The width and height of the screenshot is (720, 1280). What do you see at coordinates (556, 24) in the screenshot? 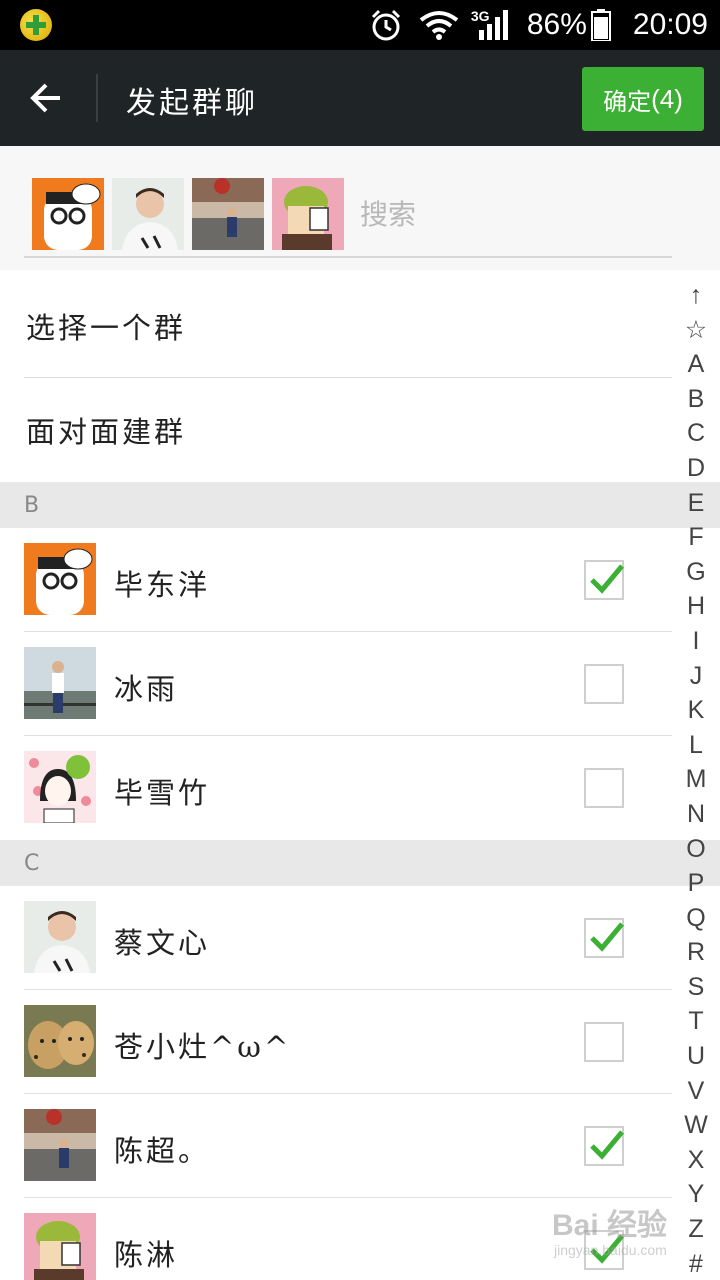
I see `battery-percent: 86%` at bounding box center [556, 24].